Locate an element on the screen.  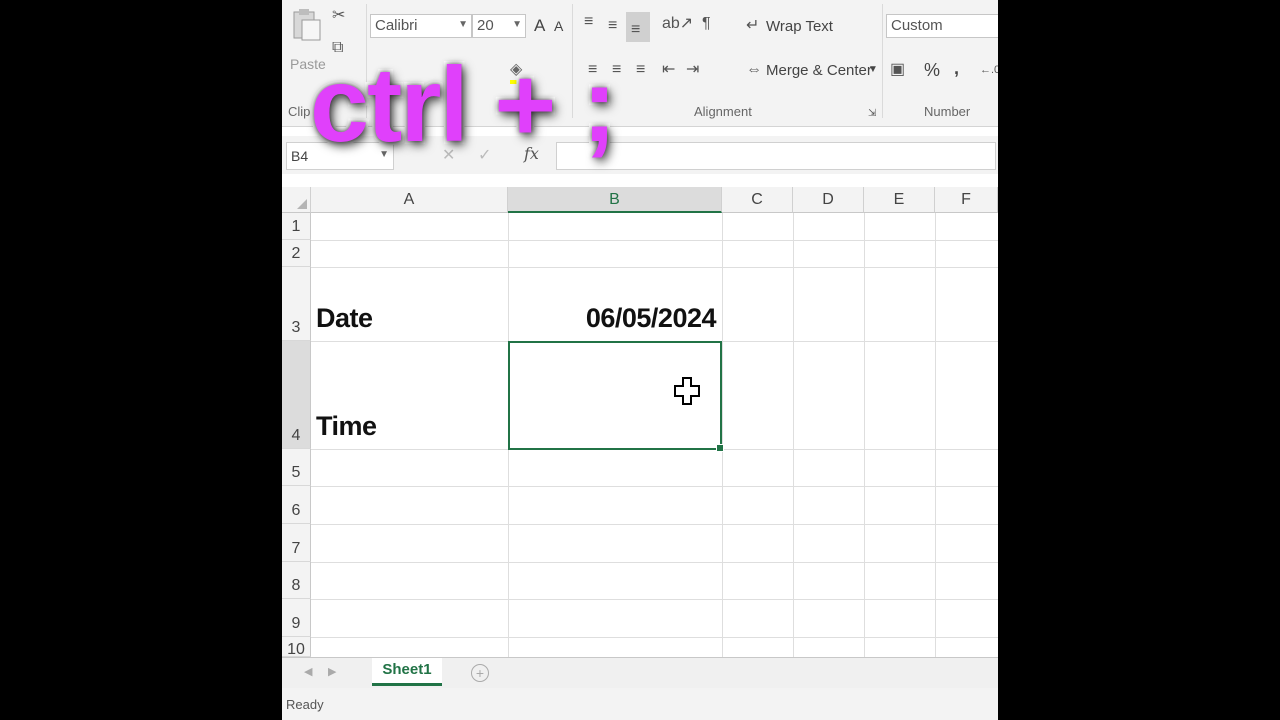
align-middle-icon: ≡ is located at coordinates (612, 26).